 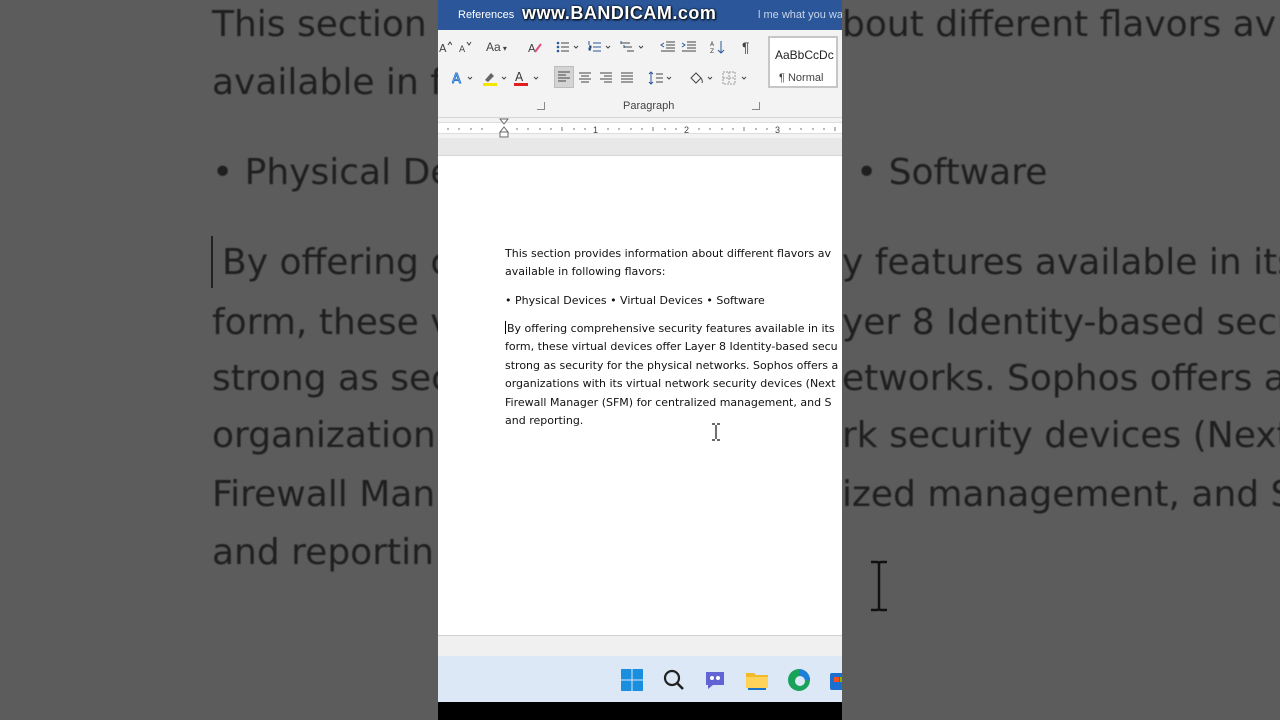 What do you see at coordinates (778, 130) in the screenshot?
I see `ruler-number-3: 3` at bounding box center [778, 130].